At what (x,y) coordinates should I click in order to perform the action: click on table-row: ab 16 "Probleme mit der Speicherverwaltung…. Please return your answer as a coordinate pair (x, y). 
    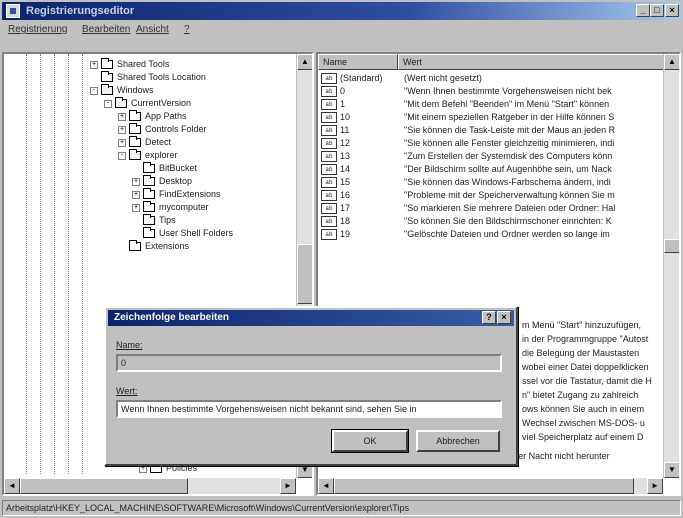
    Looking at the image, I should click on (498, 195).